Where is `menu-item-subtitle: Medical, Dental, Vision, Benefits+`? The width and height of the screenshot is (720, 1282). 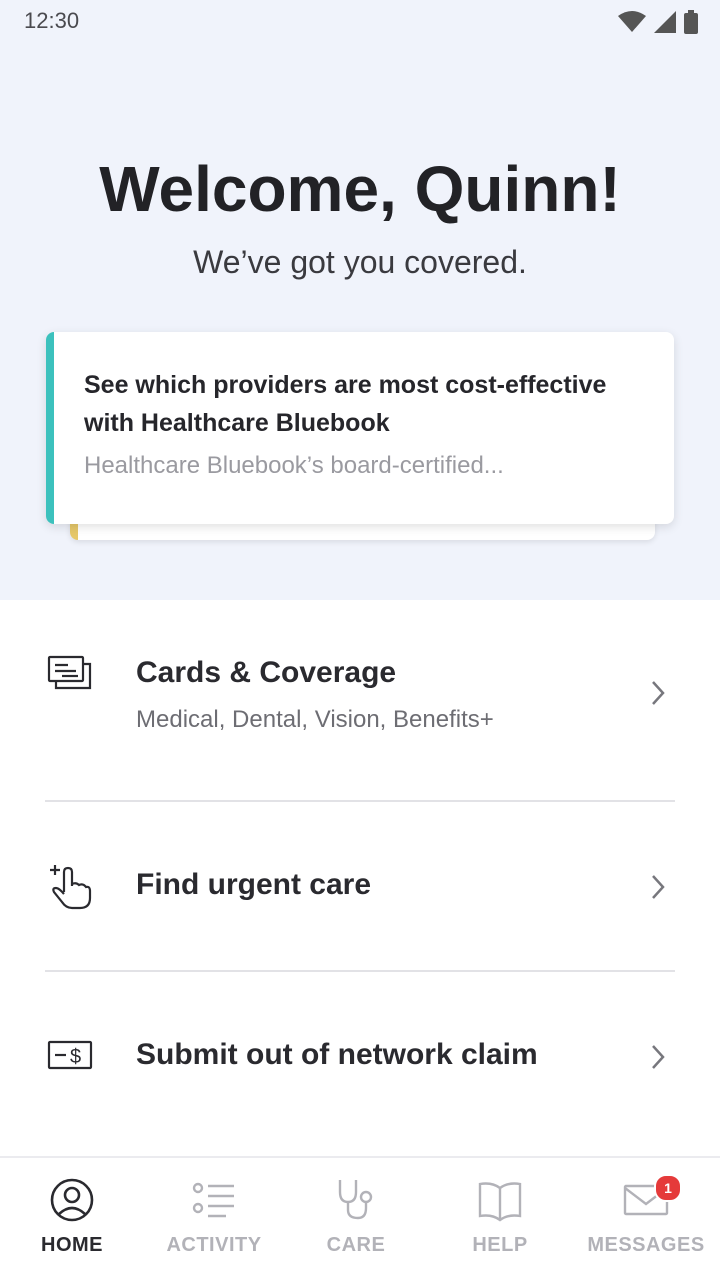 menu-item-subtitle: Medical, Dental, Vision, Benefits+ is located at coordinates (315, 719).